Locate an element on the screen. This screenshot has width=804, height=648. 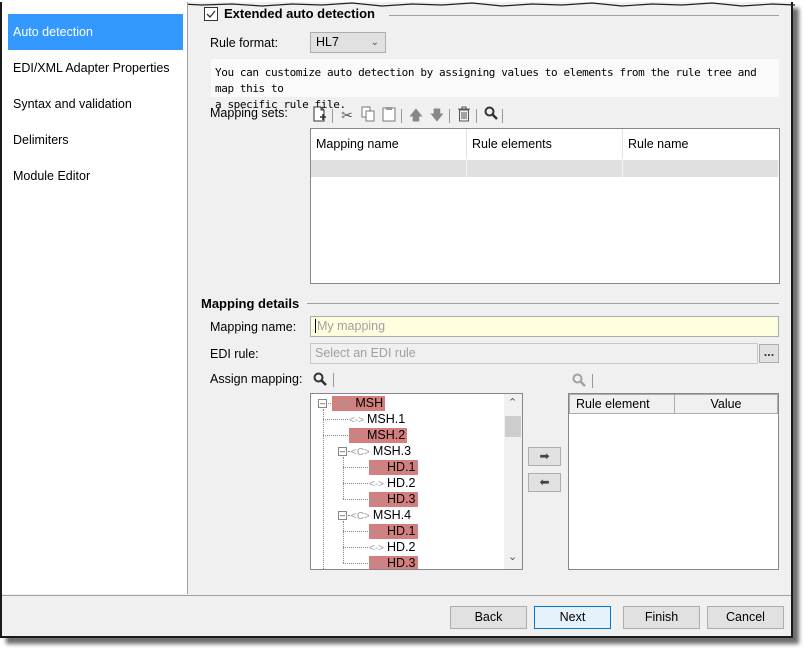
tree-scrollbar: ⌃ ⌄ is located at coordinates (513, 481).